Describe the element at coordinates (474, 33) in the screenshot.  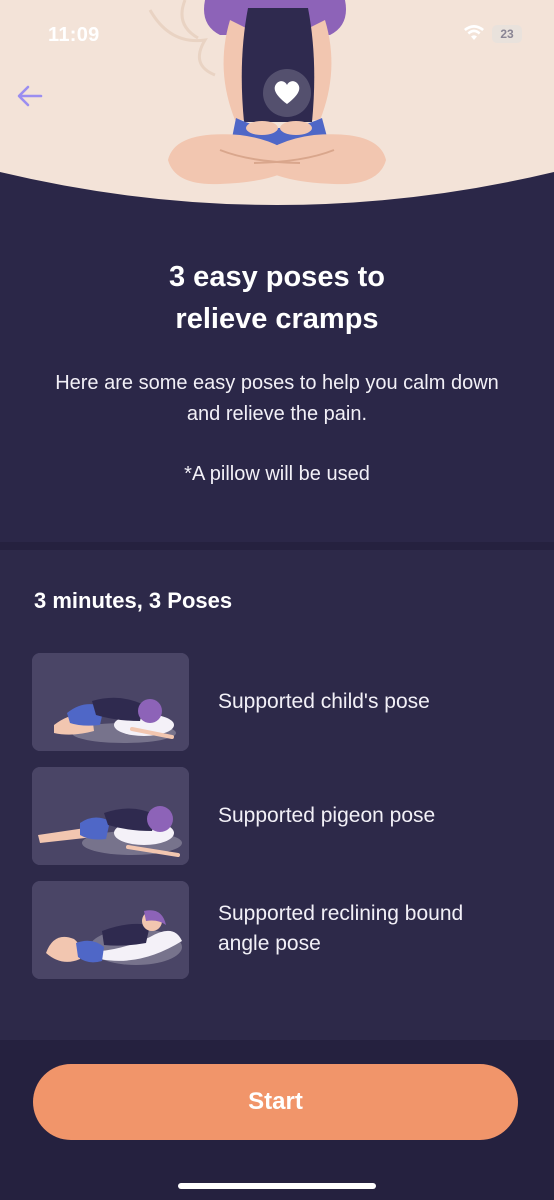
I see `wifi-icon` at that location.